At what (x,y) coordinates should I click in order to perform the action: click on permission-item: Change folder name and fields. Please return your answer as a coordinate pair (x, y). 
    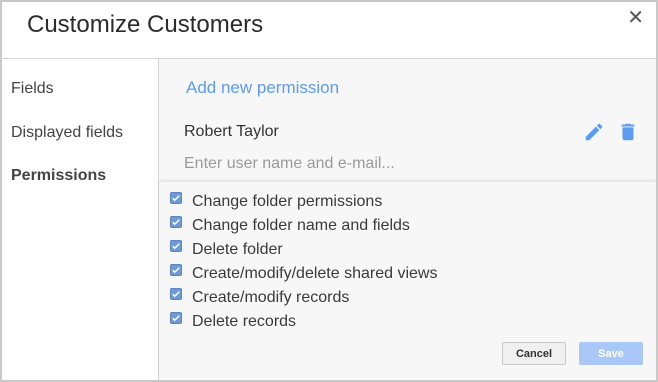
    Looking at the image, I should click on (380, 226).